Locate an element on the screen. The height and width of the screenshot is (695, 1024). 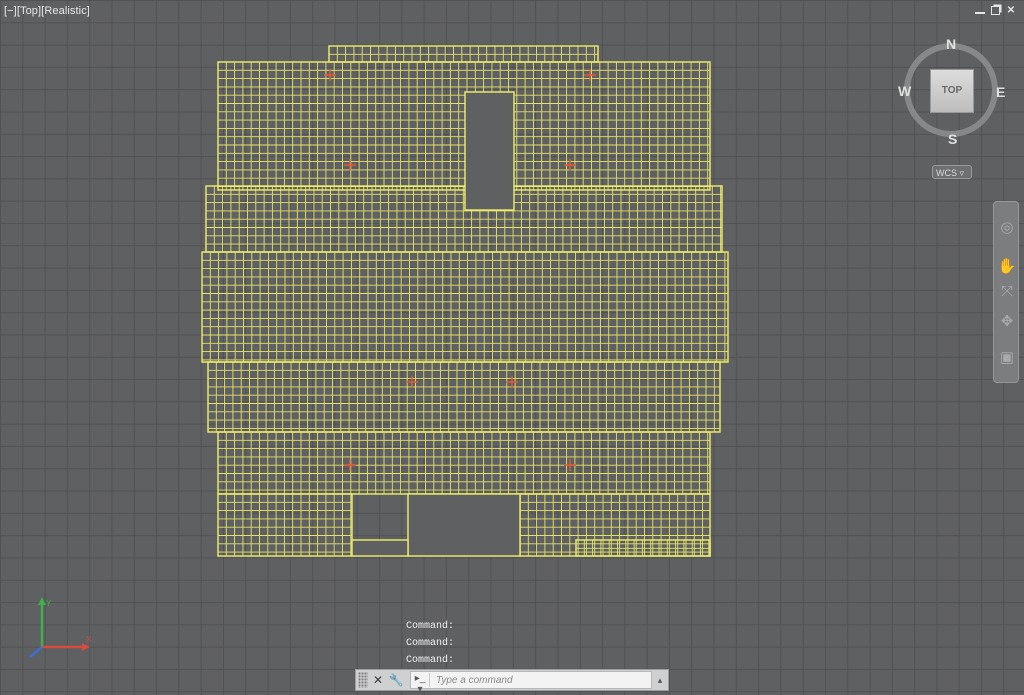
wcs-menu: WCS ▿ is located at coordinates (952, 172).